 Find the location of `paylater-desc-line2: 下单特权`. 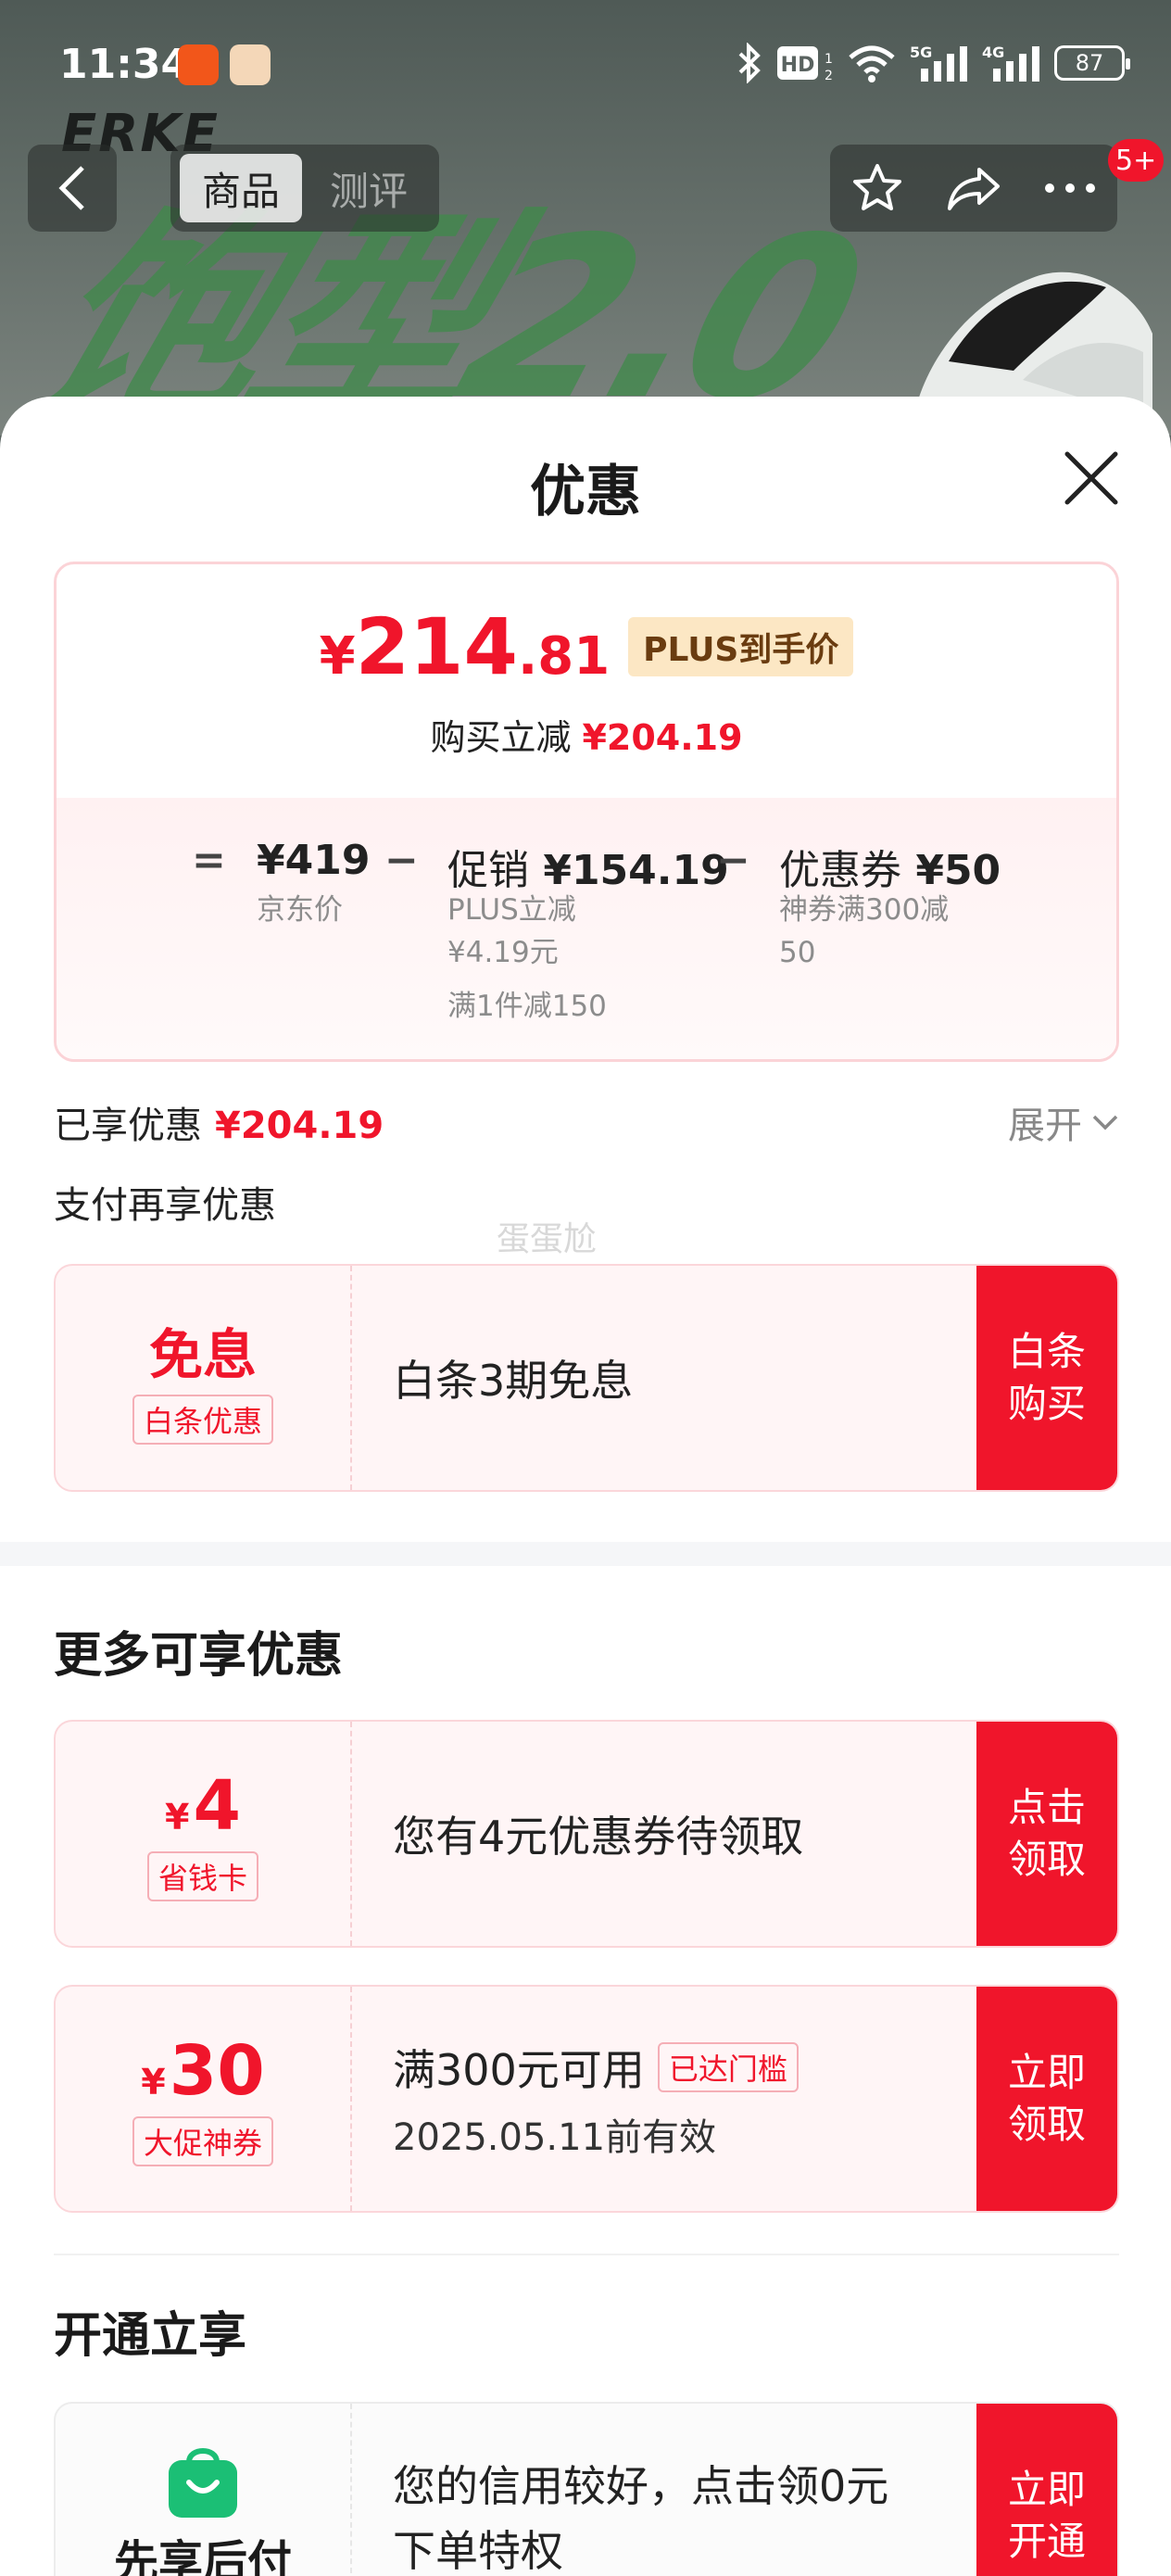

paylater-desc-line2: 下单特权 is located at coordinates (478, 2551).